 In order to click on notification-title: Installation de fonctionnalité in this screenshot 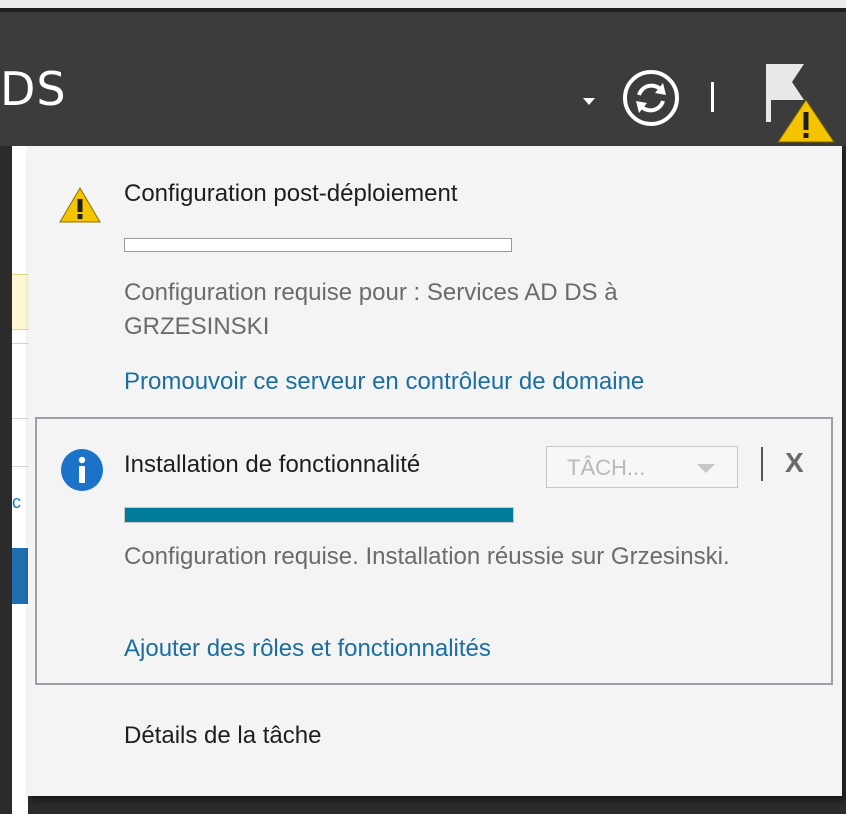, I will do `click(272, 464)`.